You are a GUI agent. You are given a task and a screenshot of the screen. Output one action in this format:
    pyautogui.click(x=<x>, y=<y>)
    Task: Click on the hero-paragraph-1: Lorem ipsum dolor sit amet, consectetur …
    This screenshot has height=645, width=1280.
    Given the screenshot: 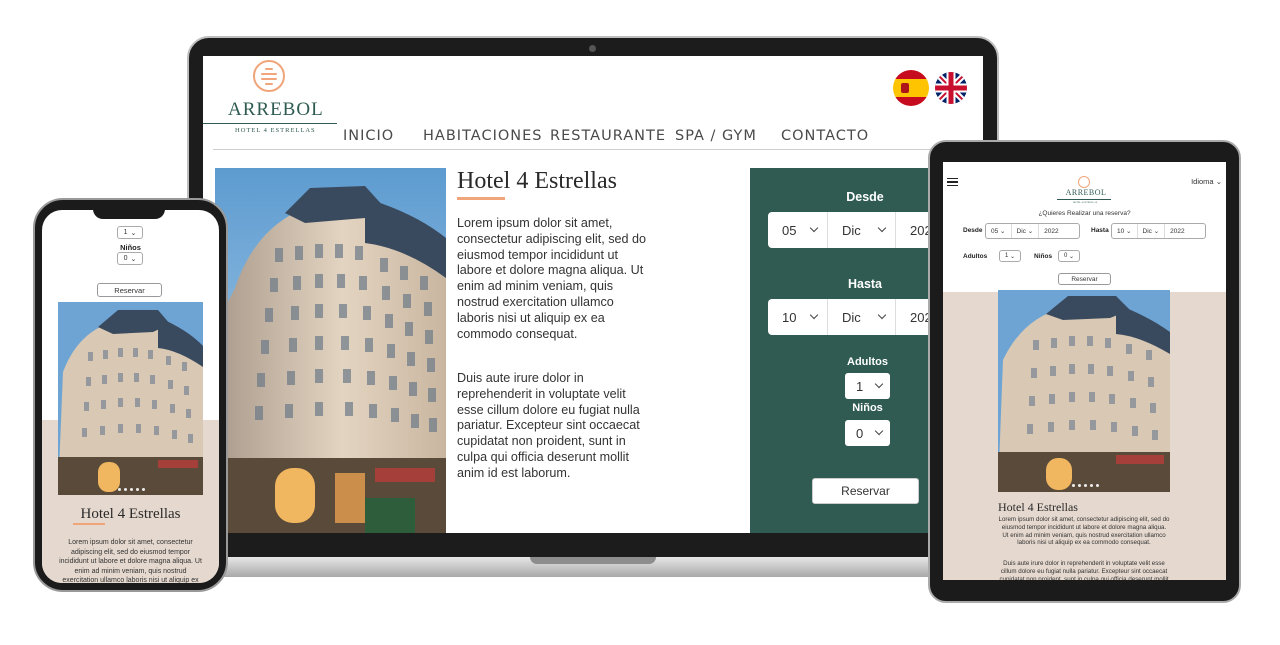 What is the action you would take?
    pyautogui.click(x=552, y=278)
    